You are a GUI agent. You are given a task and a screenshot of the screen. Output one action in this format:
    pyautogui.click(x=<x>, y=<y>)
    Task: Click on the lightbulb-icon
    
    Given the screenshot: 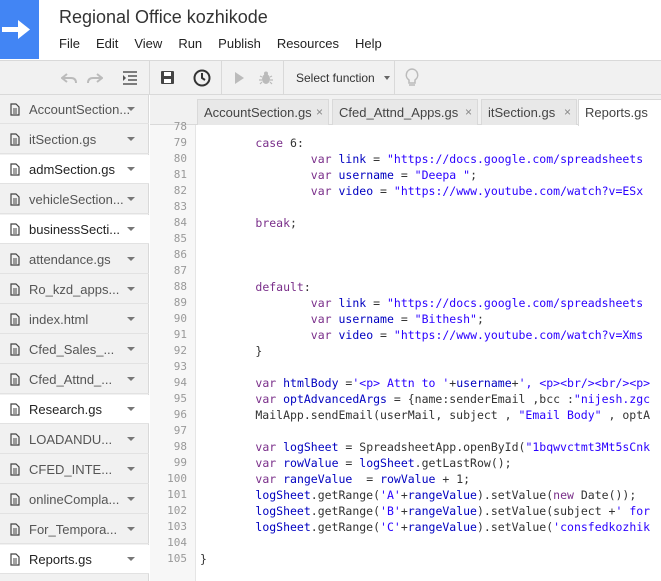 What is the action you would take?
    pyautogui.click(x=412, y=76)
    